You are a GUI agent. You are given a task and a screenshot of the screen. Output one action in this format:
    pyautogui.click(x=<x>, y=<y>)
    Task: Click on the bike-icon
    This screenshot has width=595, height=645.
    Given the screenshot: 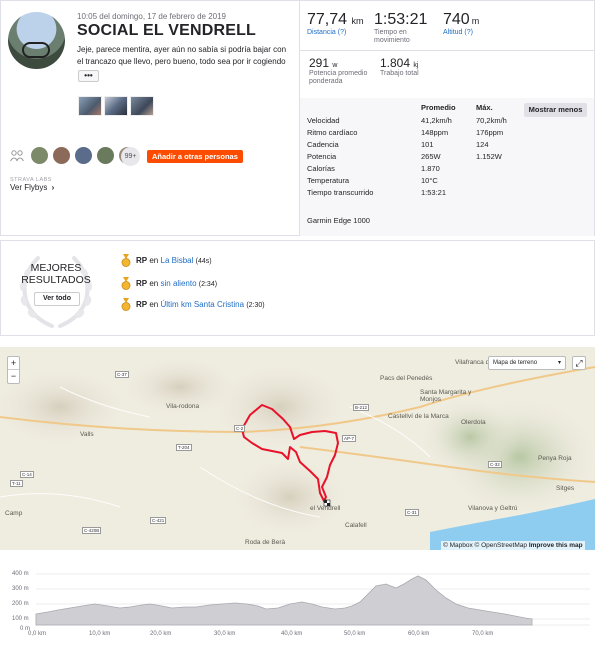 What is the action you would take?
    pyautogui.click(x=36, y=50)
    